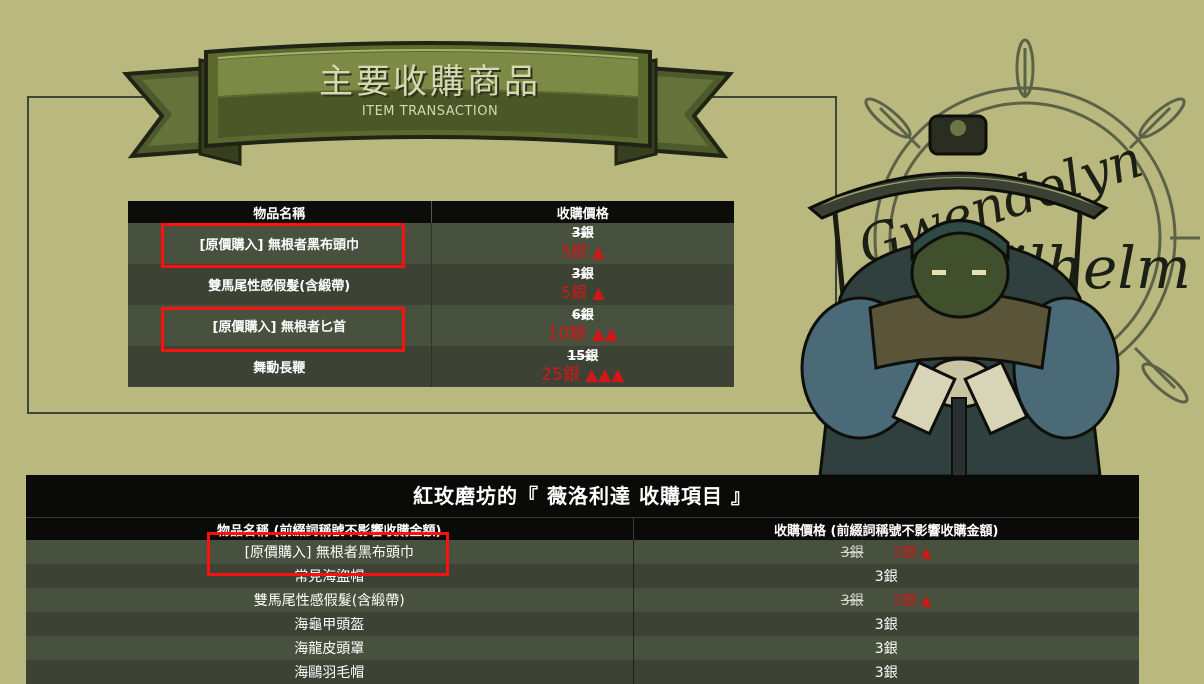 The width and height of the screenshot is (1204, 684). What do you see at coordinates (582, 552) in the screenshot?
I see `table-row: [原價購入] 無根者黑布頭巾 3銀 5銀 ▲` at bounding box center [582, 552].